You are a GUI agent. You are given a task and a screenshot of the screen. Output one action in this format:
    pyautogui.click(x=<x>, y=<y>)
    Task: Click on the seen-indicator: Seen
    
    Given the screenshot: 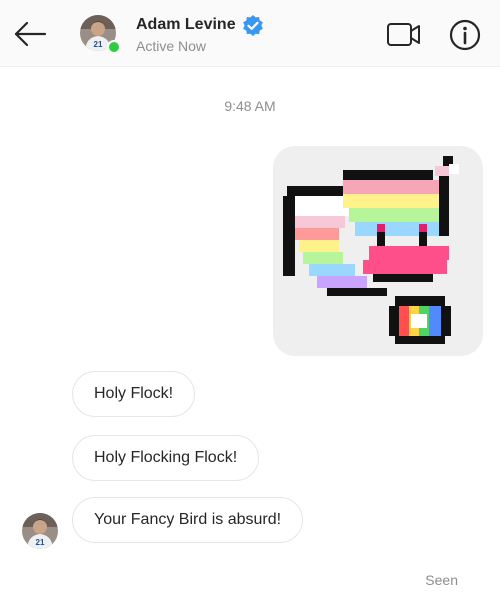 What is the action you would take?
    pyautogui.click(x=441, y=580)
    